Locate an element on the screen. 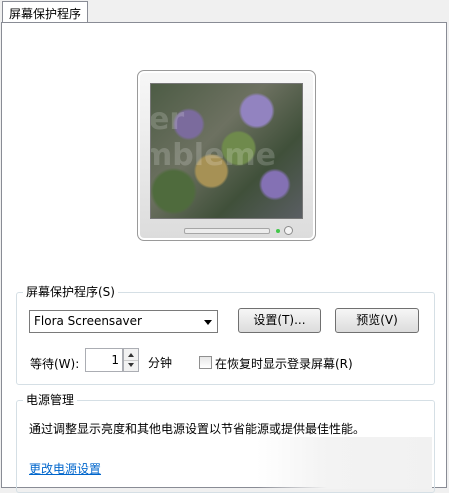 This screenshot has width=449, height=493. screensaver-select: Flora Screensaver is located at coordinates (123, 321).